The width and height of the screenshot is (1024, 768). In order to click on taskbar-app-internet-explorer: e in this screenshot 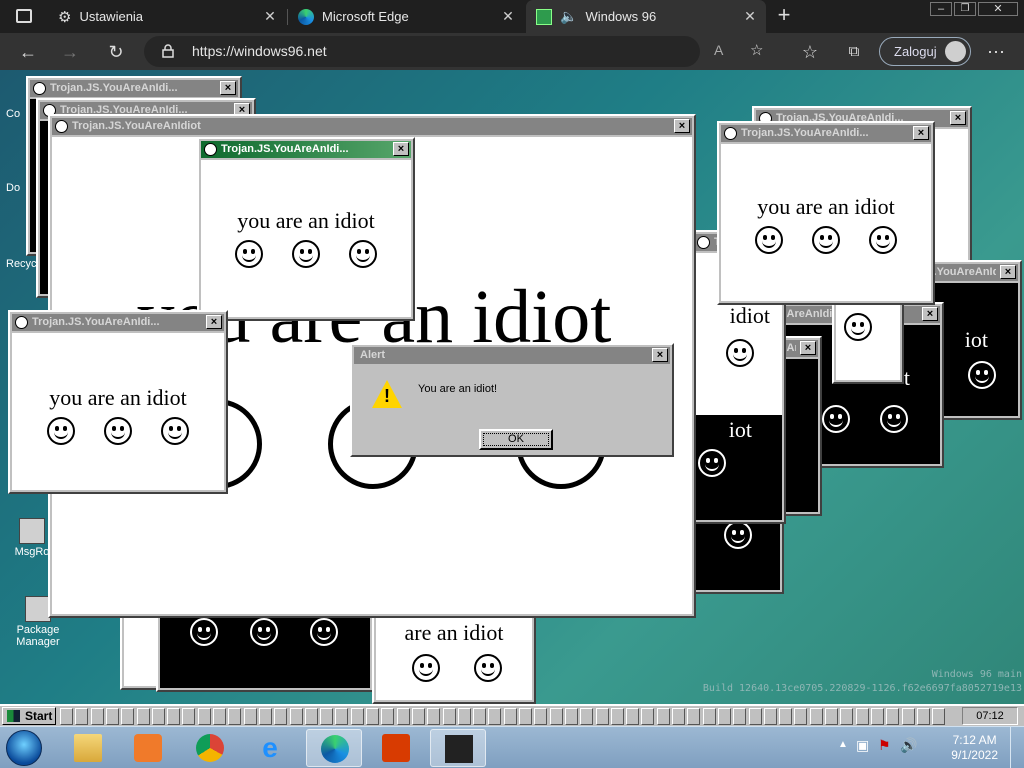, I will do `click(270, 748)`.